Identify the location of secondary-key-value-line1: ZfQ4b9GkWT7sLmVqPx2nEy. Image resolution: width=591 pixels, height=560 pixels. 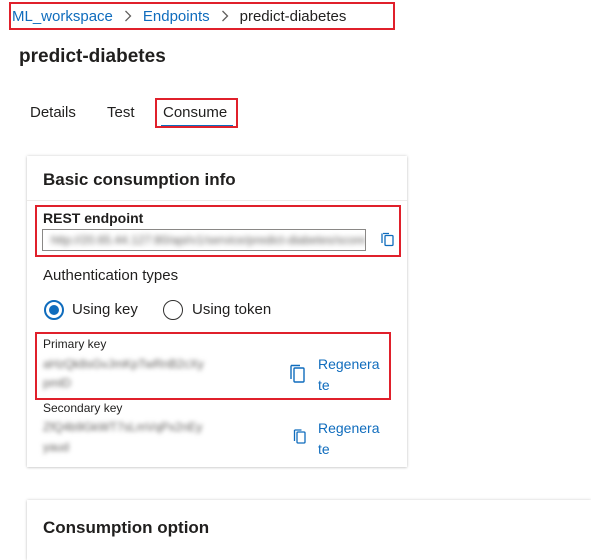
(123, 427).